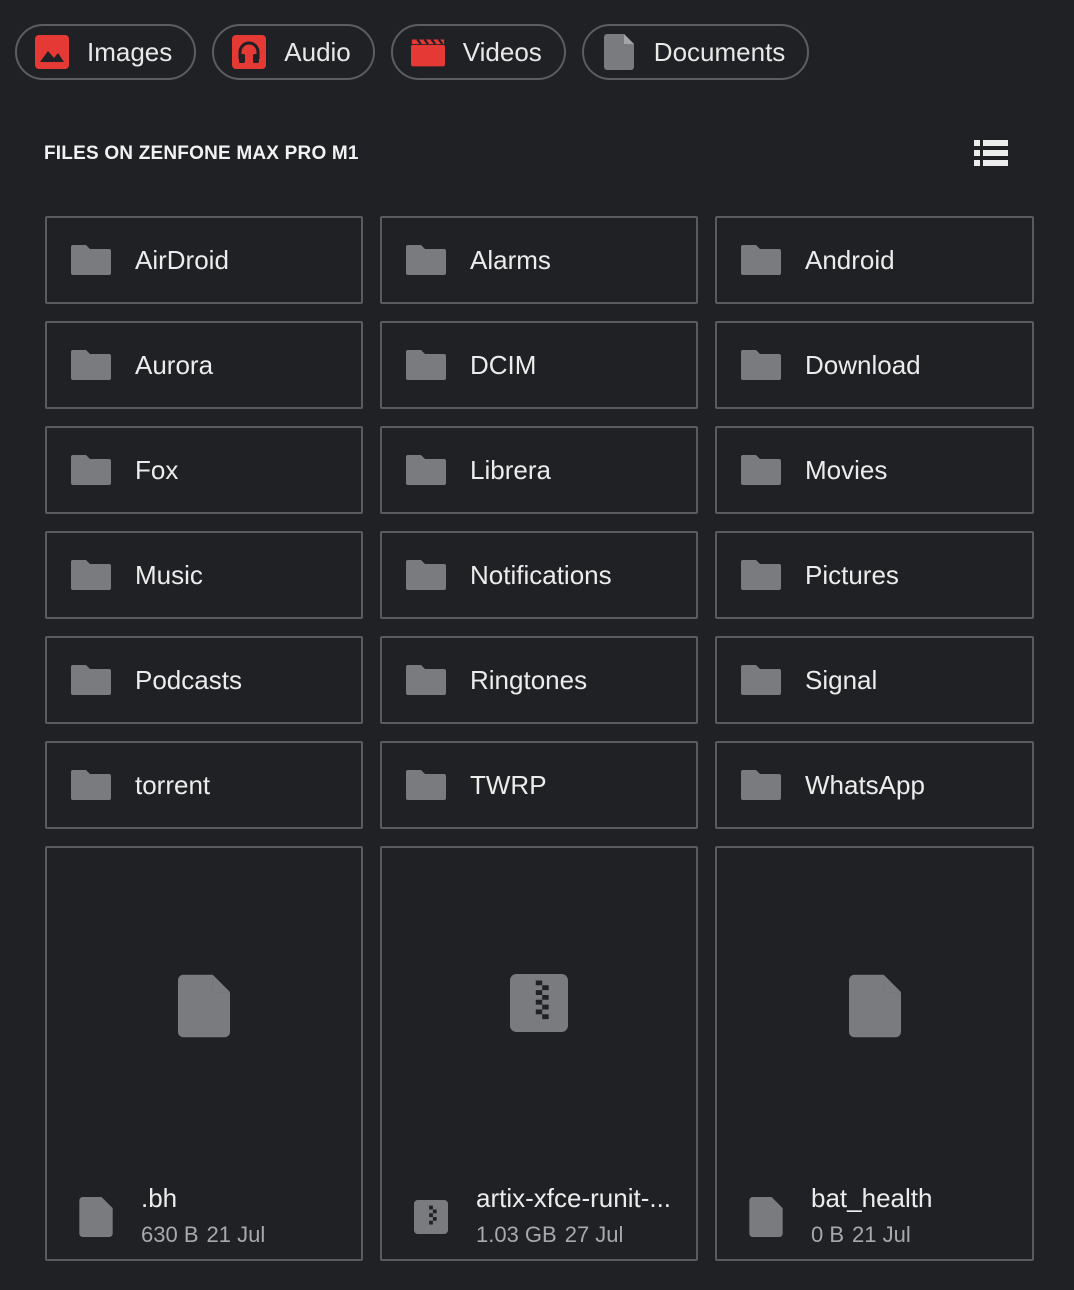  Describe the element at coordinates (204, 575) in the screenshot. I see `folder-music: Music` at that location.